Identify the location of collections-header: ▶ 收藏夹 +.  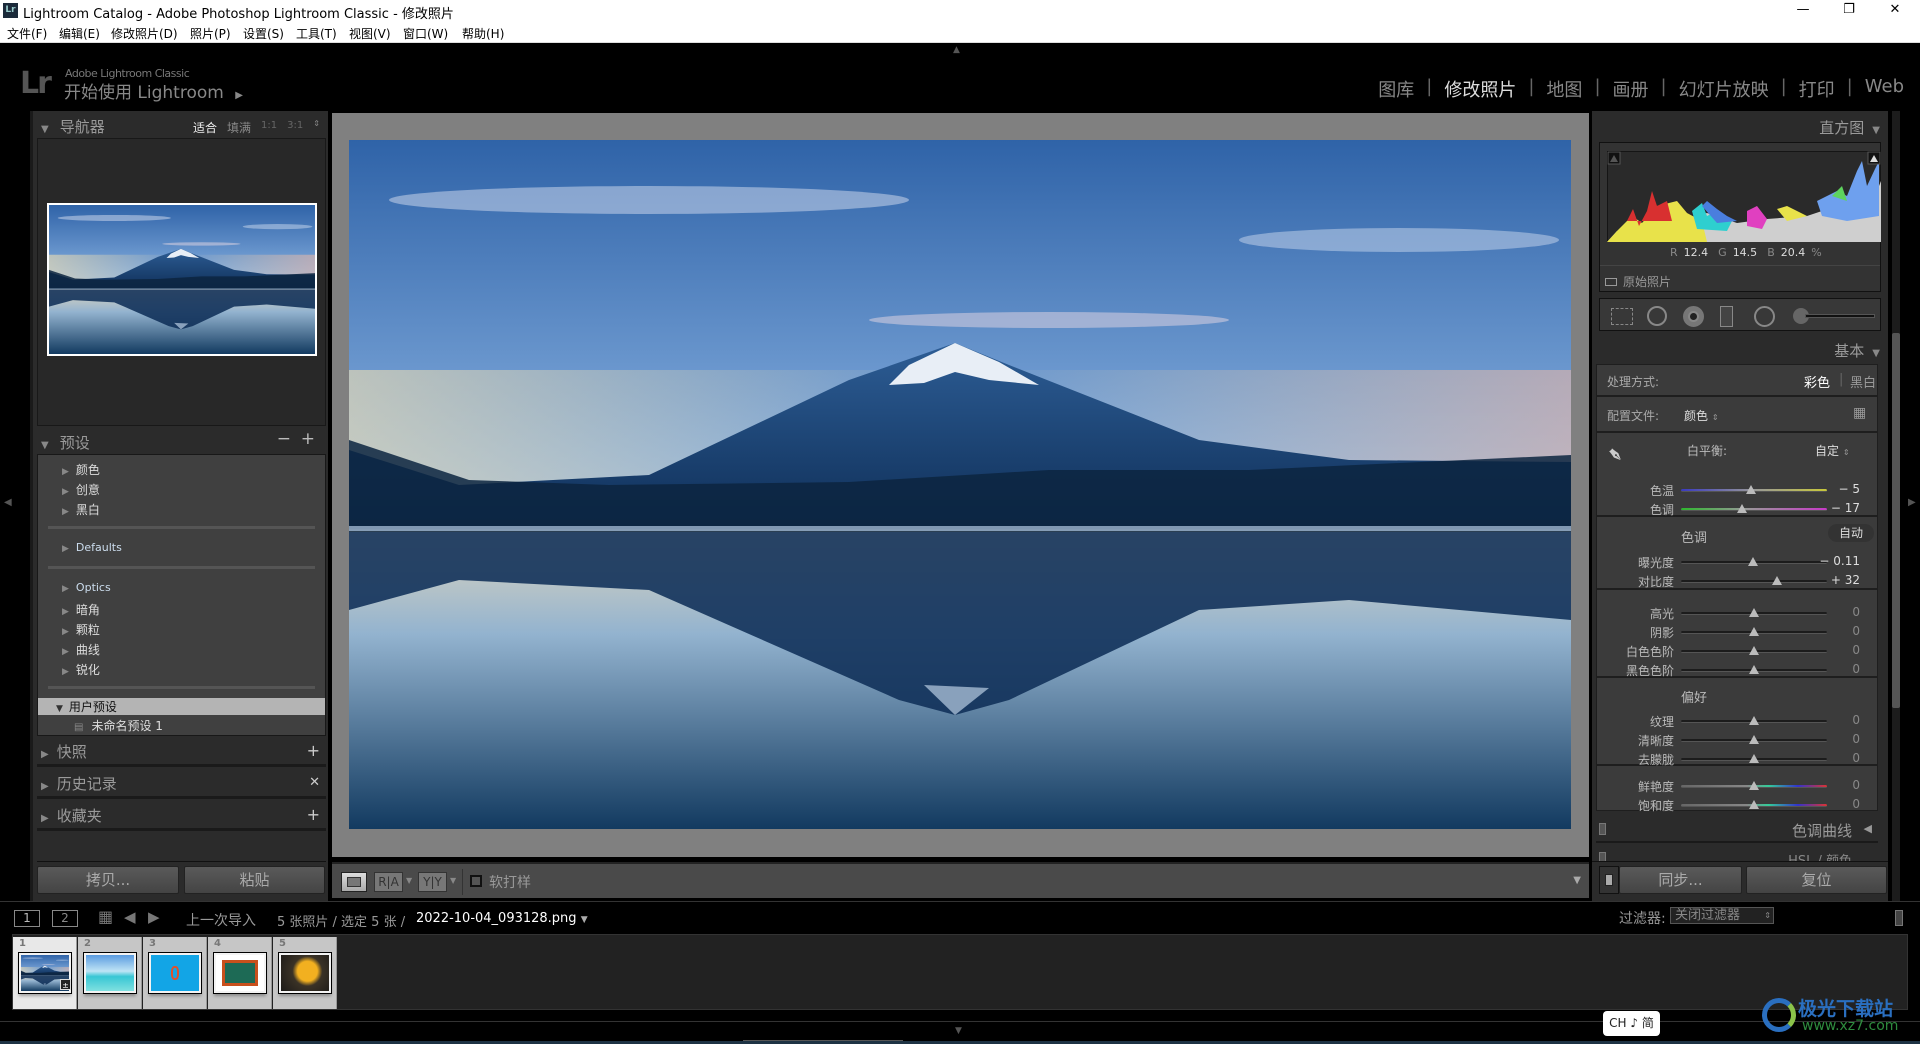
(181, 817).